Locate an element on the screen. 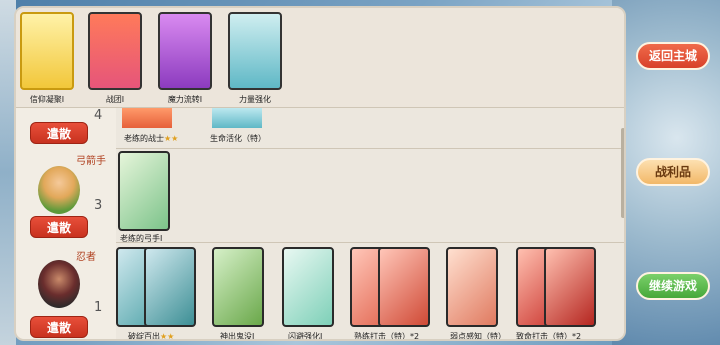 The height and width of the screenshot is (345, 720). loot-button: 战利品 is located at coordinates (673, 172).